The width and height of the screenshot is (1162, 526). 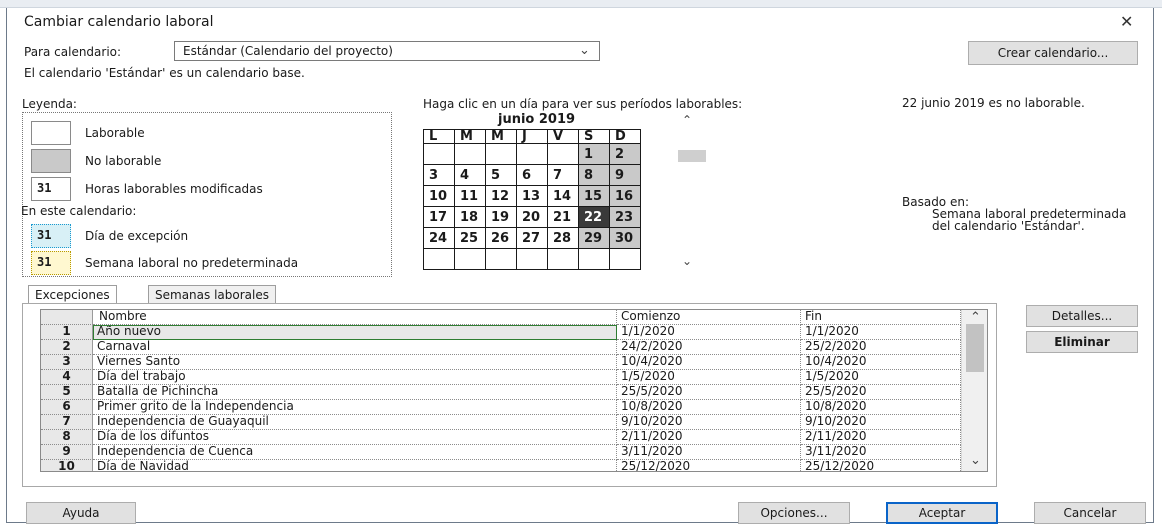 What do you see at coordinates (532, 238) in the screenshot?
I see `calendar-day-cell: 27` at bounding box center [532, 238].